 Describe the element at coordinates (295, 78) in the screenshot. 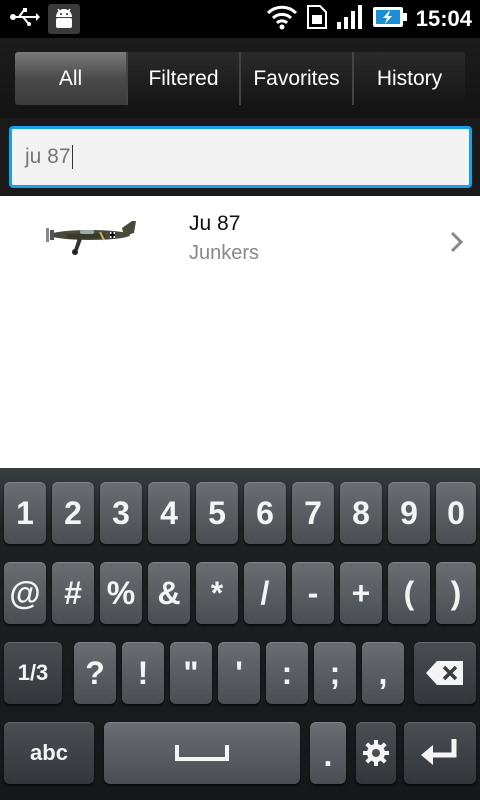

I see `tab-favorites: Favorites` at that location.